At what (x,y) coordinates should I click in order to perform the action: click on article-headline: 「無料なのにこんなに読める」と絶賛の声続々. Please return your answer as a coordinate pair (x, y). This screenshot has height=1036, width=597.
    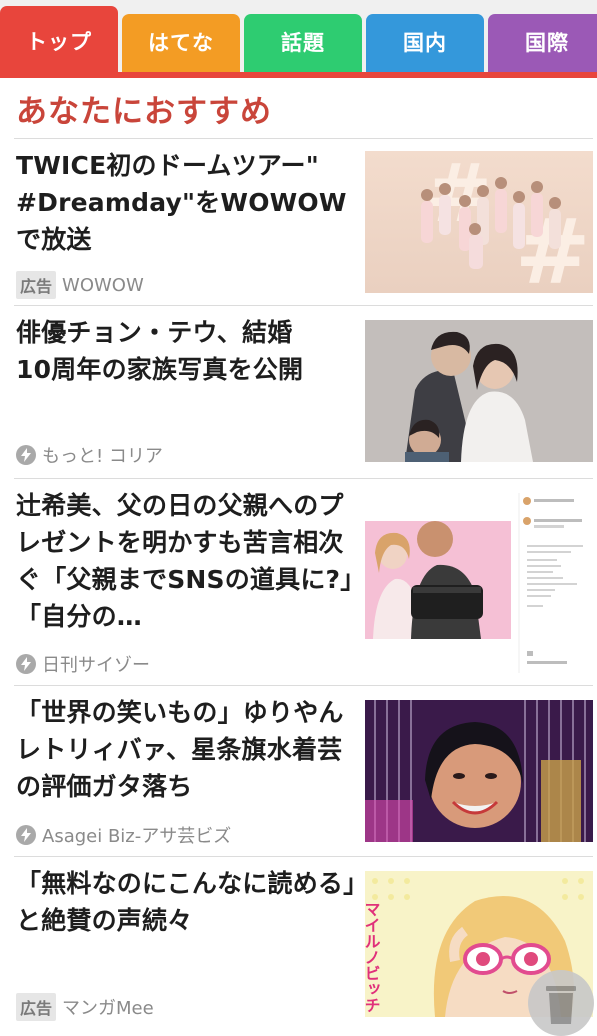
    Looking at the image, I should click on (186, 902).